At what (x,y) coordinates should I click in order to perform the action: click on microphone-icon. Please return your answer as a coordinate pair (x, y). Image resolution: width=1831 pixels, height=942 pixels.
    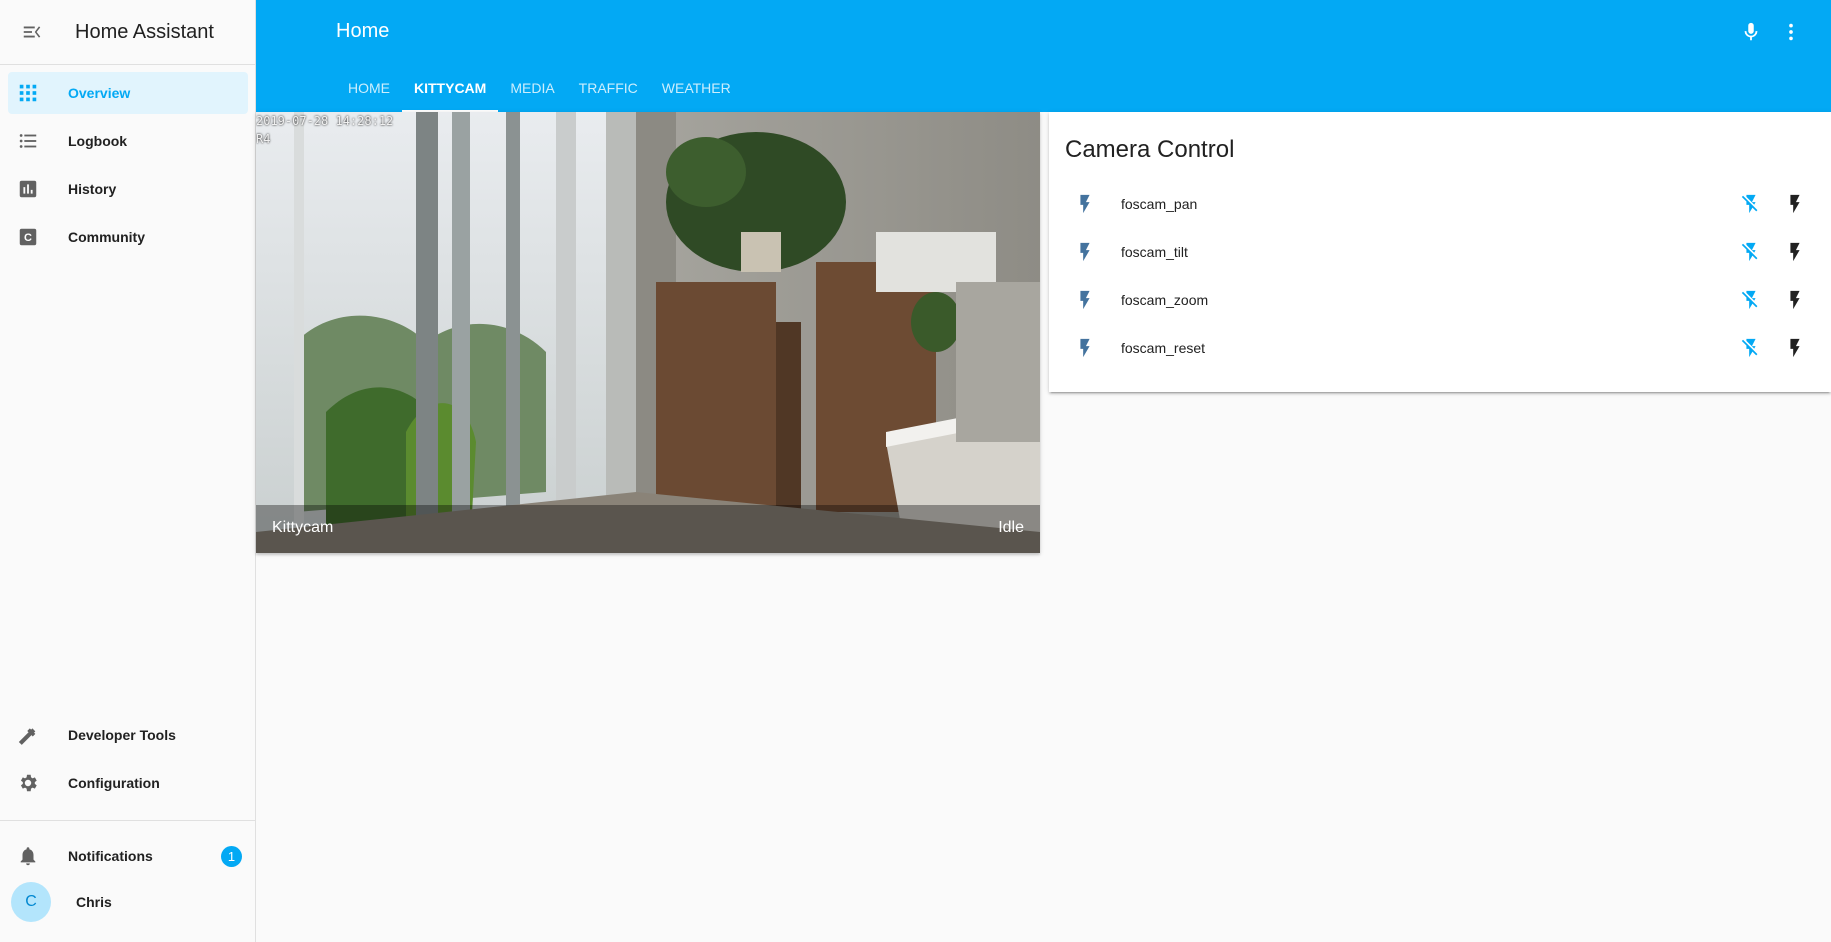
    Looking at the image, I should click on (1751, 32).